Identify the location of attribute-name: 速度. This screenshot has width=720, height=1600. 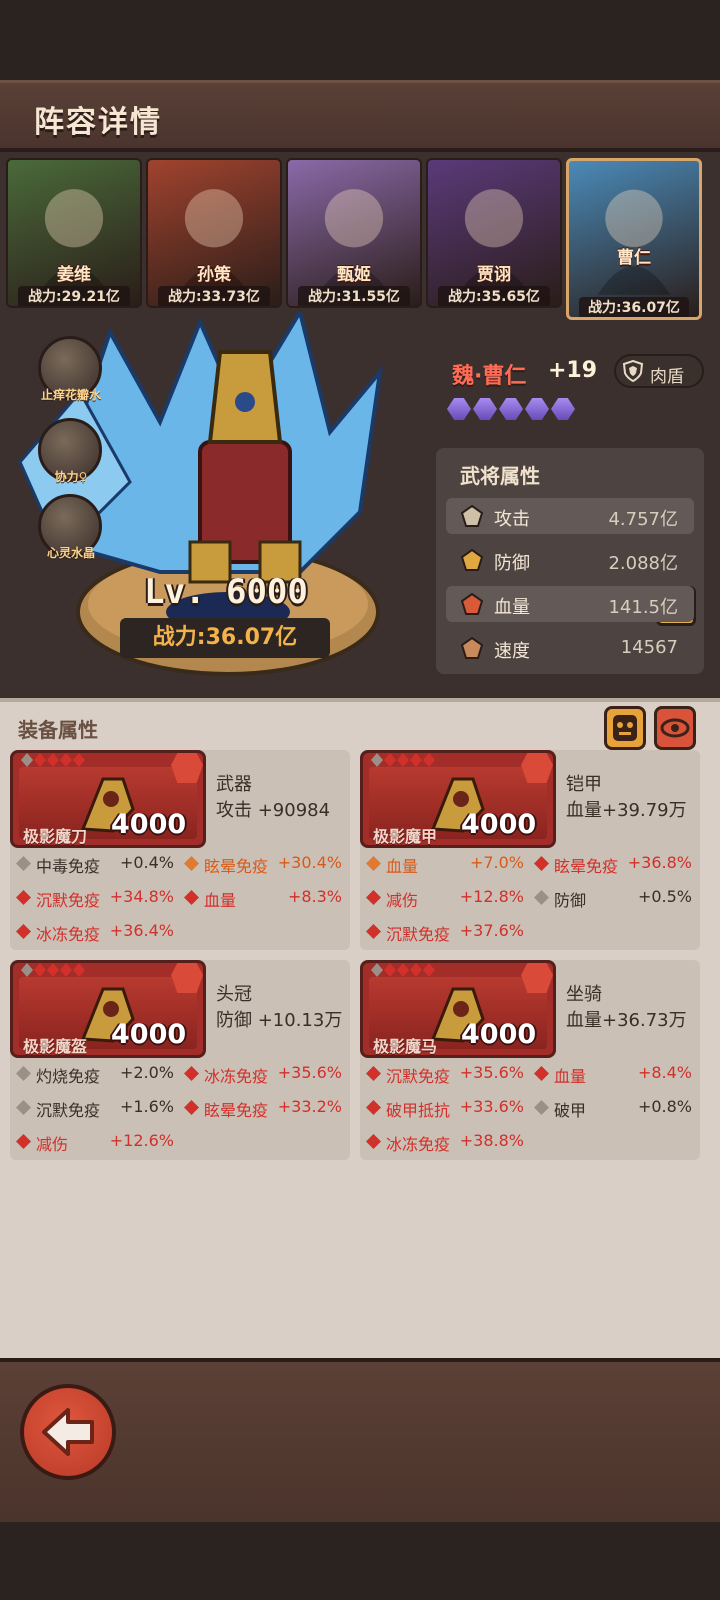
(512, 651).